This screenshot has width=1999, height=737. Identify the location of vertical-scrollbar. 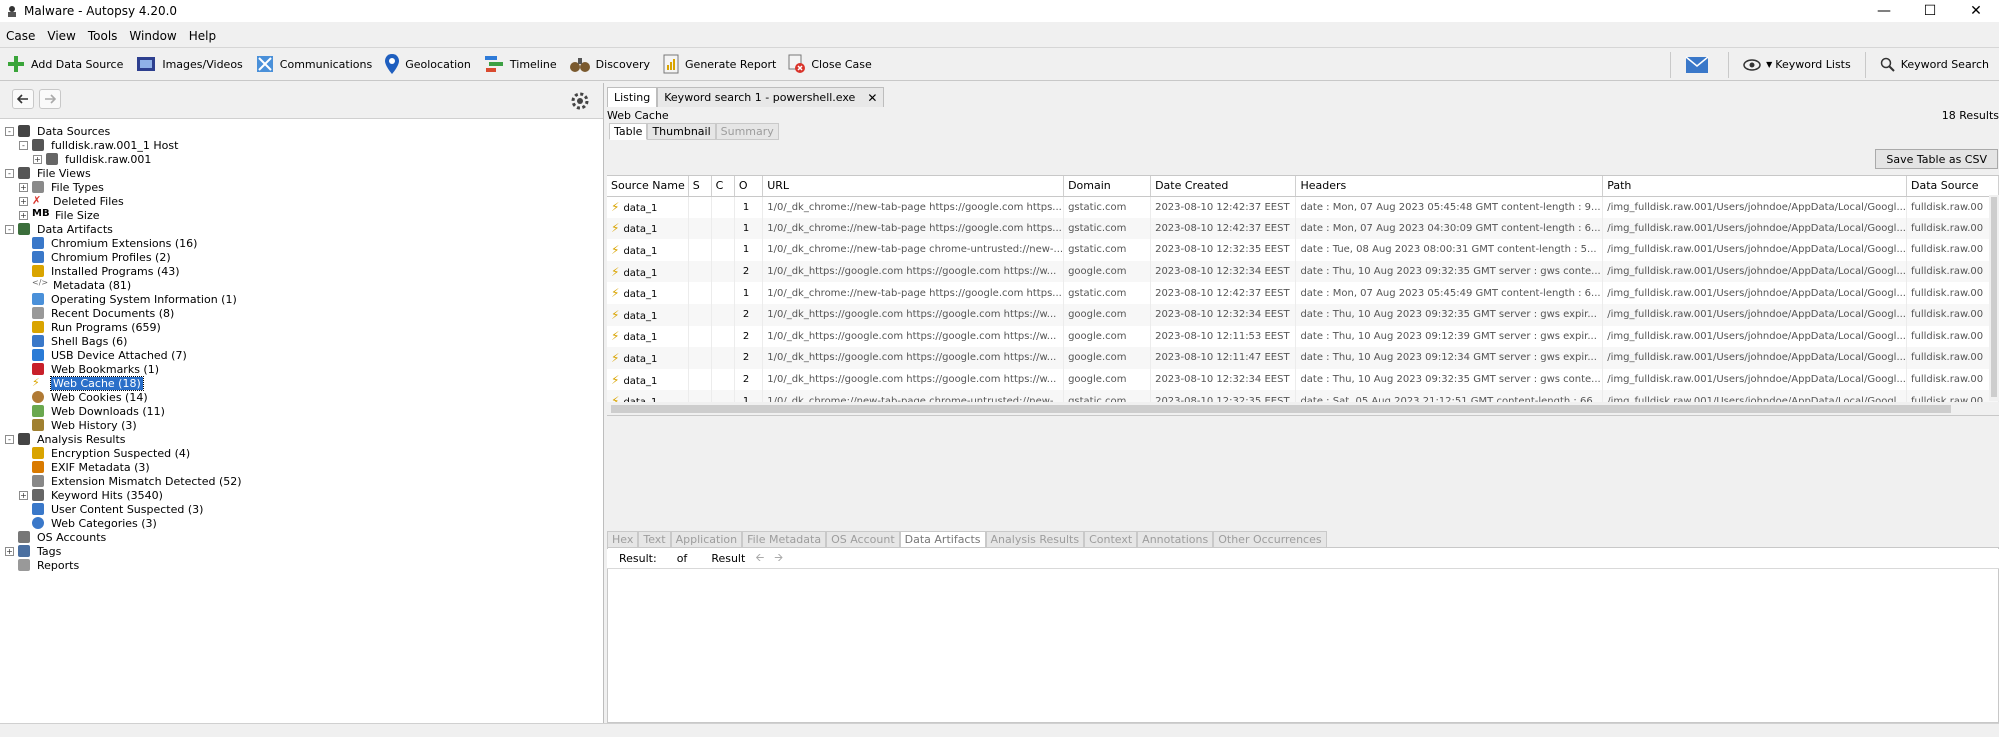
(1994, 298).